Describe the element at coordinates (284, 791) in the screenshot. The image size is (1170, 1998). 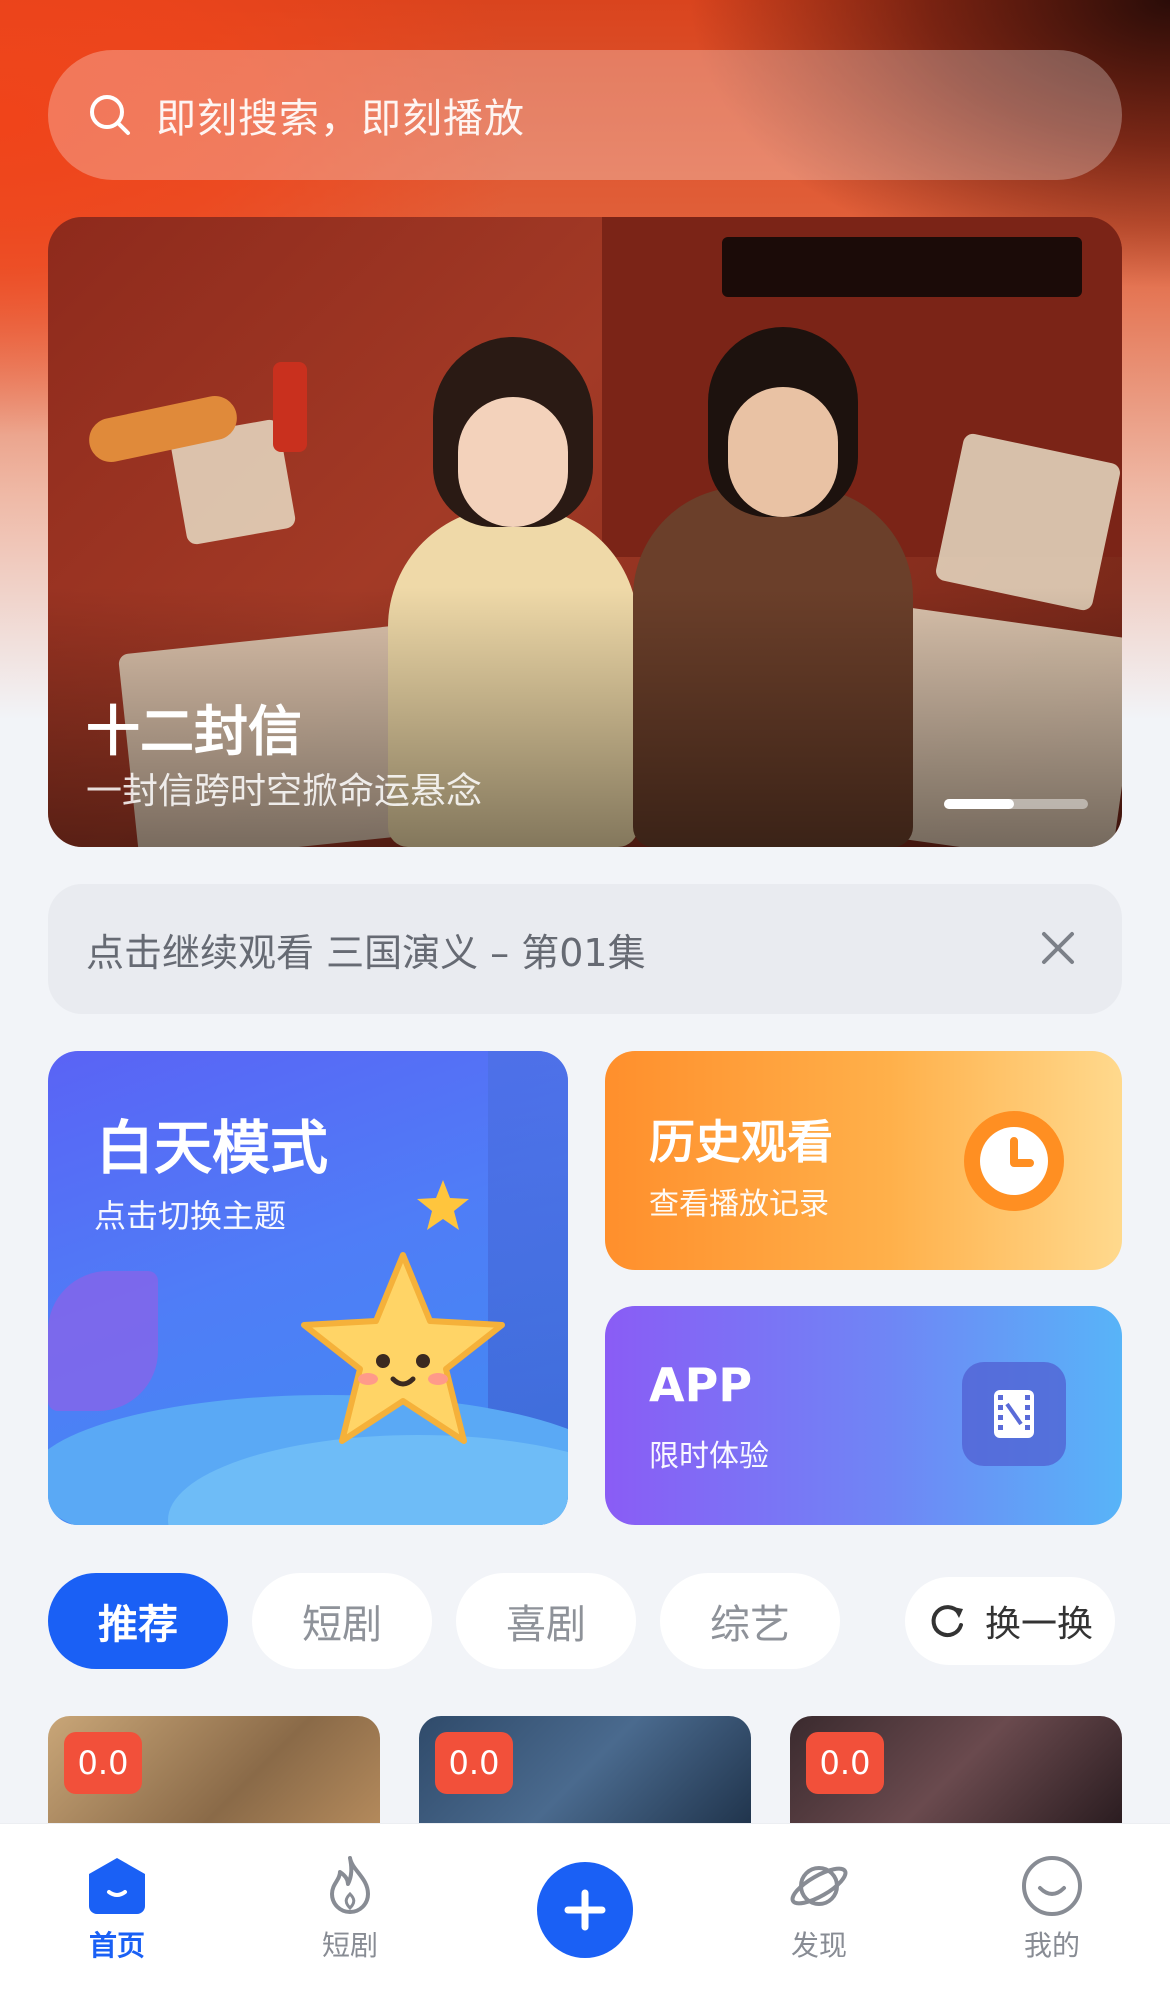
I see `banner-subtitle: 一封信跨时空掀命运悬念` at that location.